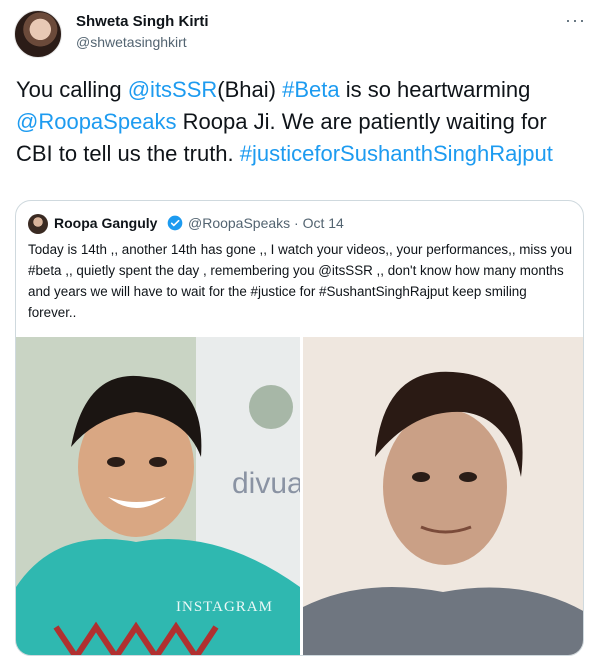  I want to click on verified-badge-icon, so click(175, 223).